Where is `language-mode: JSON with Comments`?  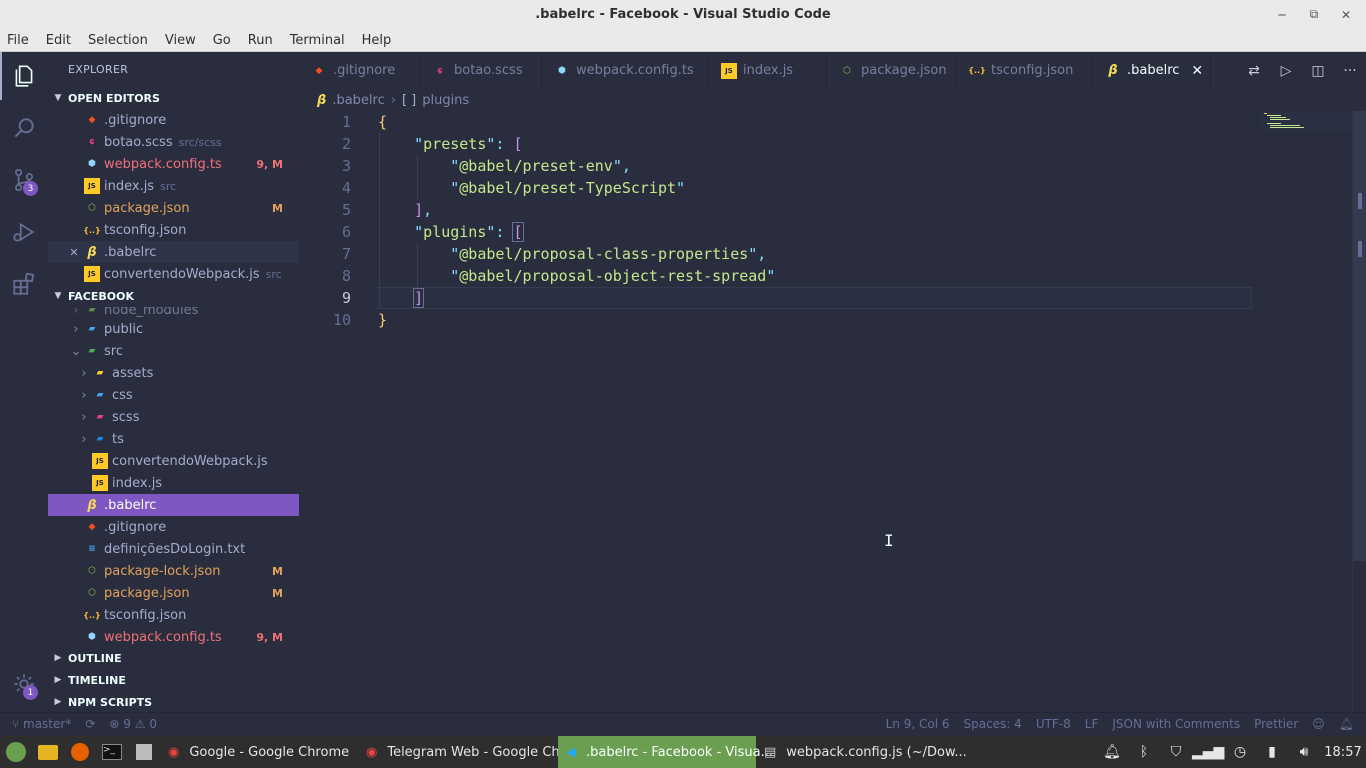
language-mode: JSON with Comments is located at coordinates (1176, 724).